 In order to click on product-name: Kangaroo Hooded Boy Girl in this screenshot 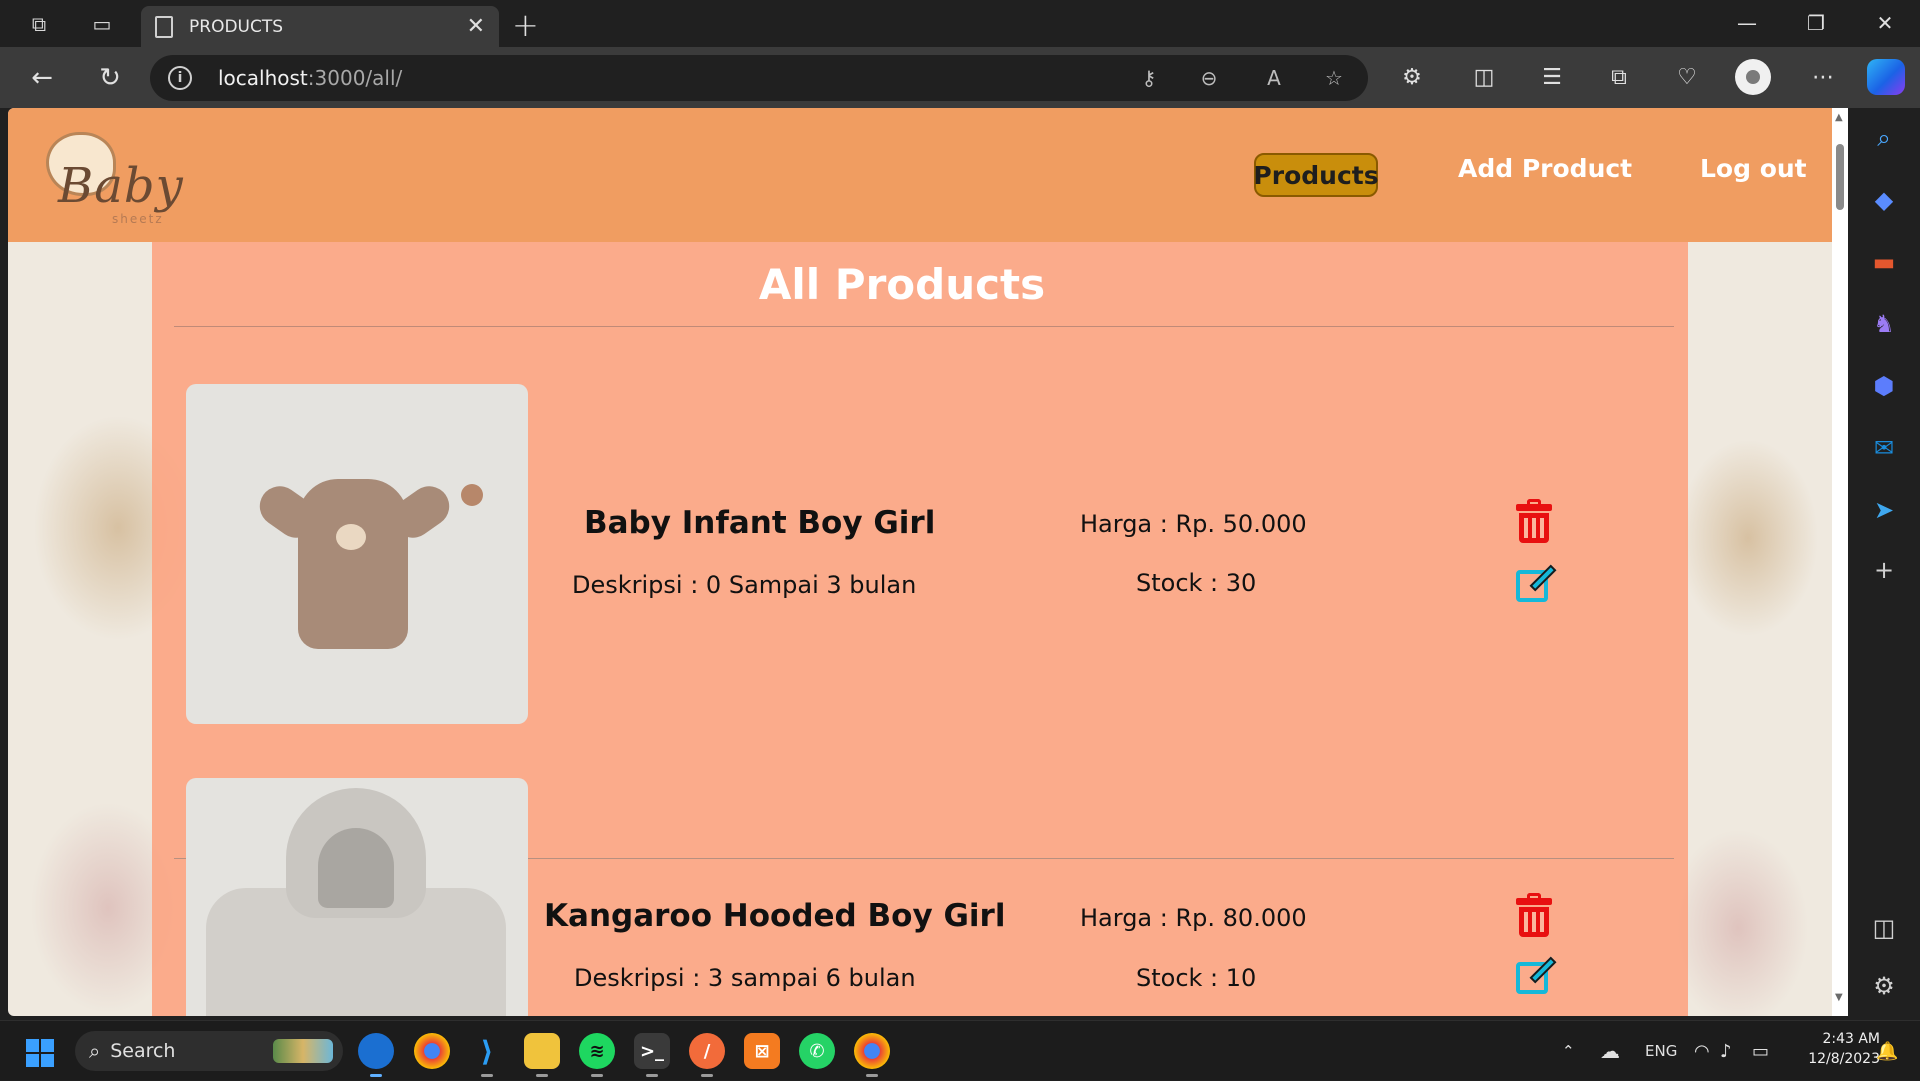, I will do `click(775, 916)`.